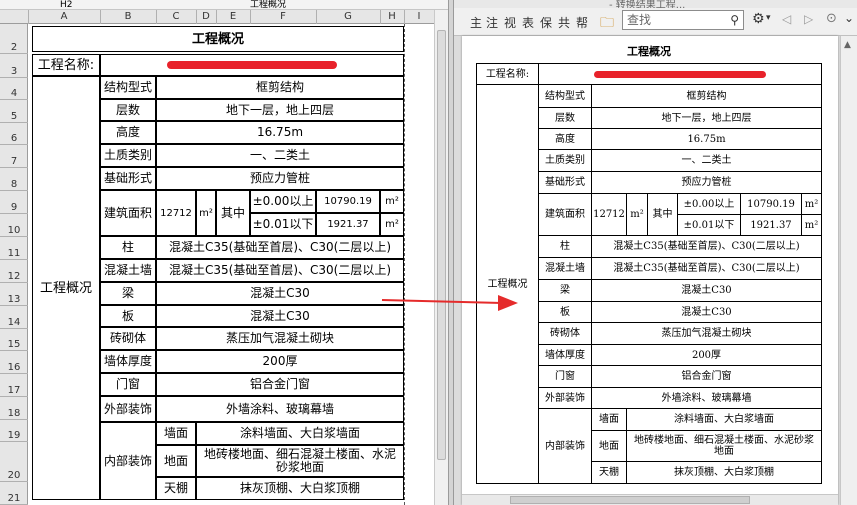 The height and width of the screenshot is (505, 857). What do you see at coordinates (128, 17) in the screenshot?
I see `column-header: B` at bounding box center [128, 17].